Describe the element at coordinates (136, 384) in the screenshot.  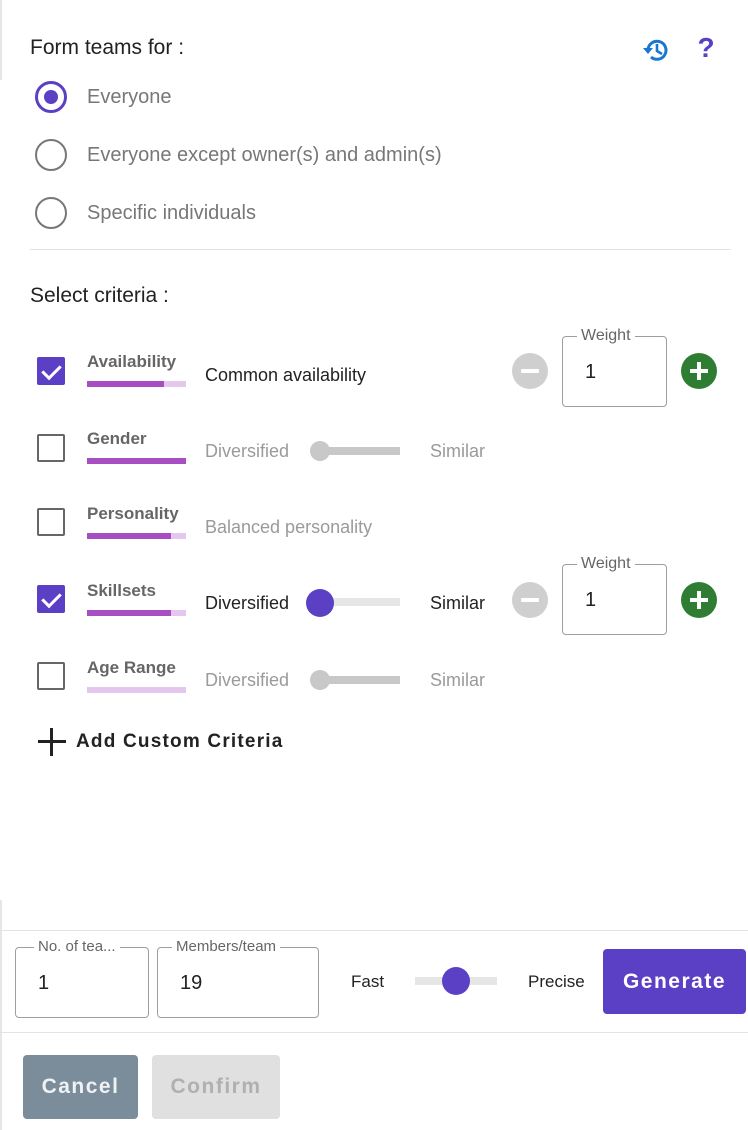
I see `criteria-bar-availability` at that location.